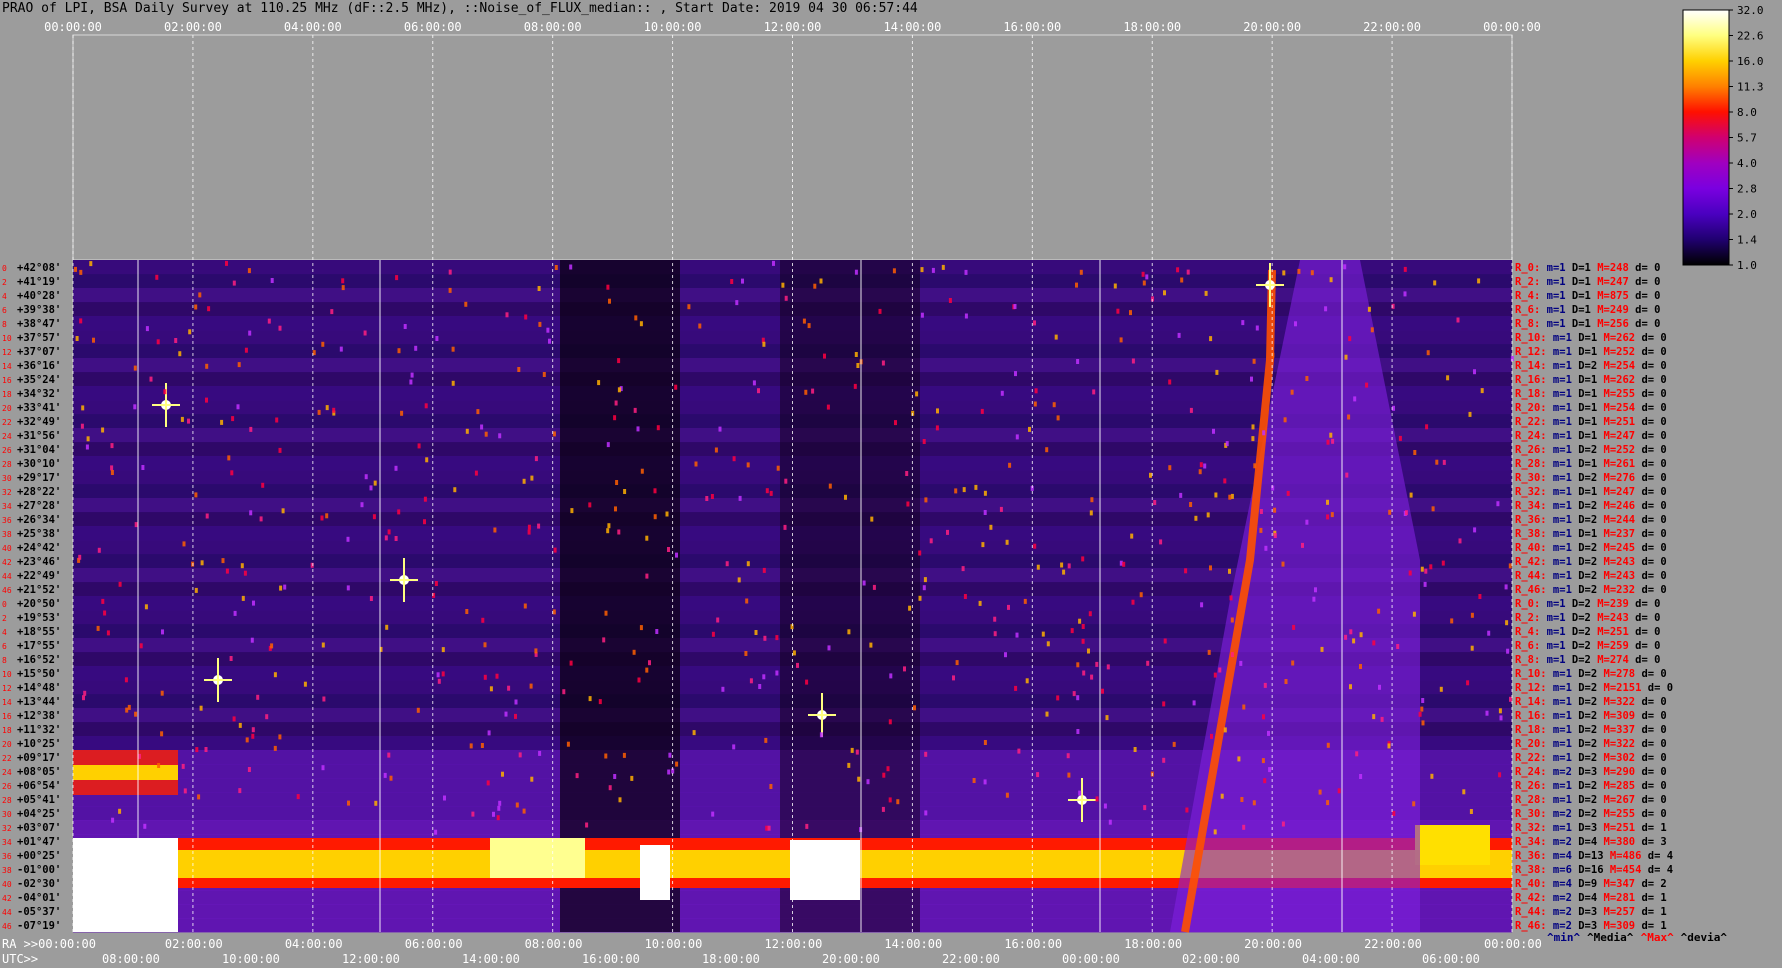 Image resolution: width=1782 pixels, height=968 pixels. What do you see at coordinates (1616, 884) in the screenshot?
I see `row-stat-part: M=347` at bounding box center [1616, 884].